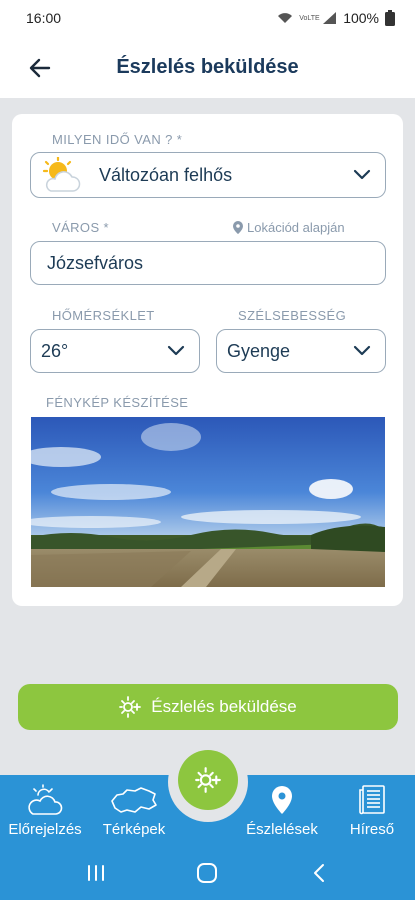 The width and height of the screenshot is (415, 900). I want to click on nav-item-observations: Észlelések, so click(282, 810).